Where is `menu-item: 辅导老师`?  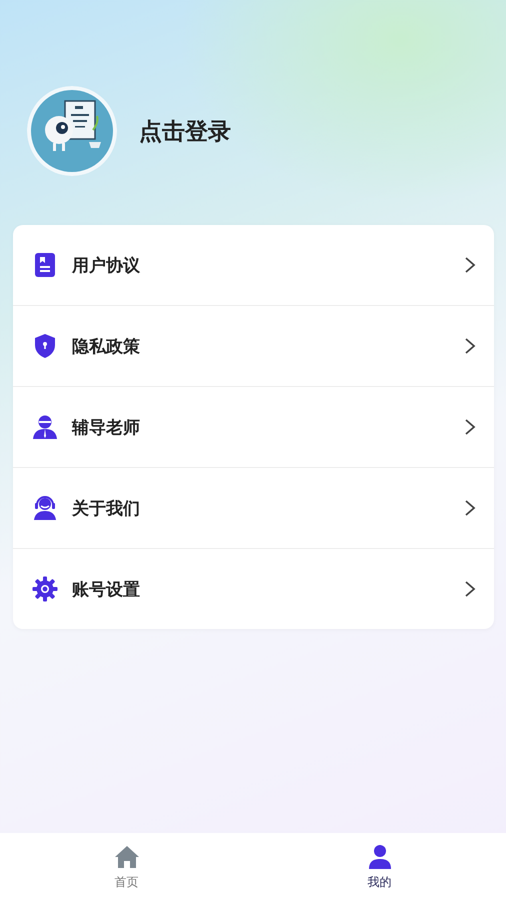
menu-item: 辅导老师 is located at coordinates (253, 426).